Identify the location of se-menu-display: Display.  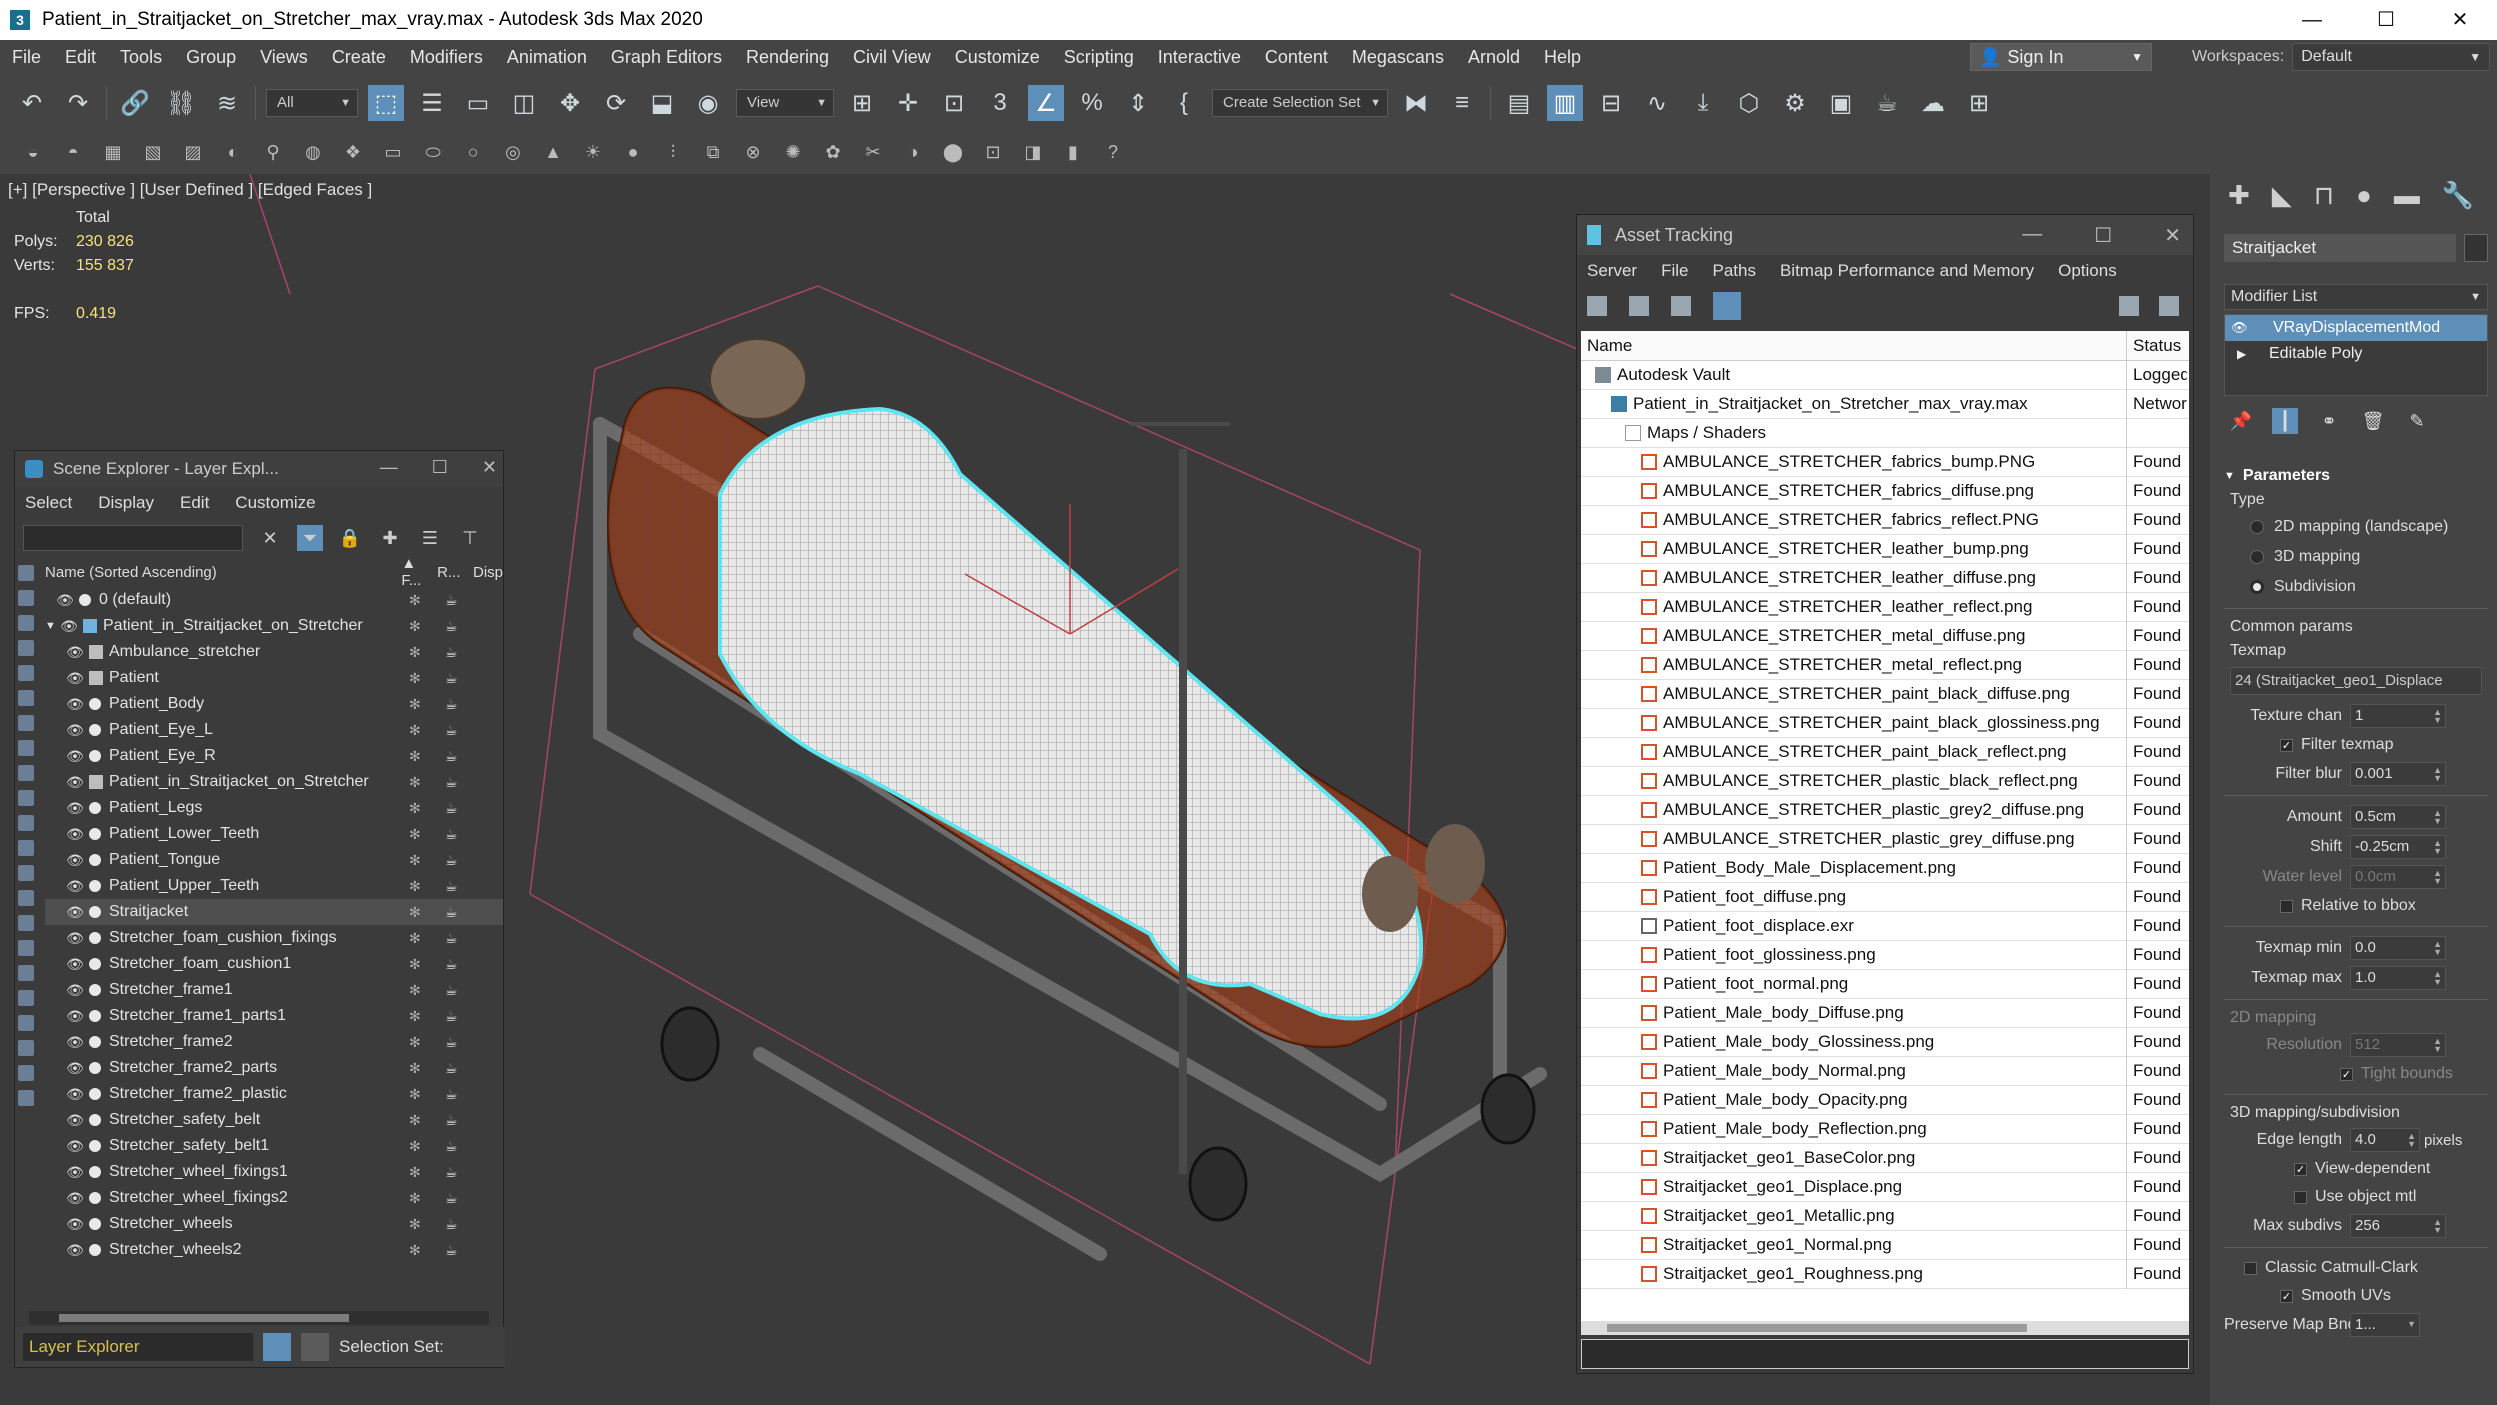
(126, 503).